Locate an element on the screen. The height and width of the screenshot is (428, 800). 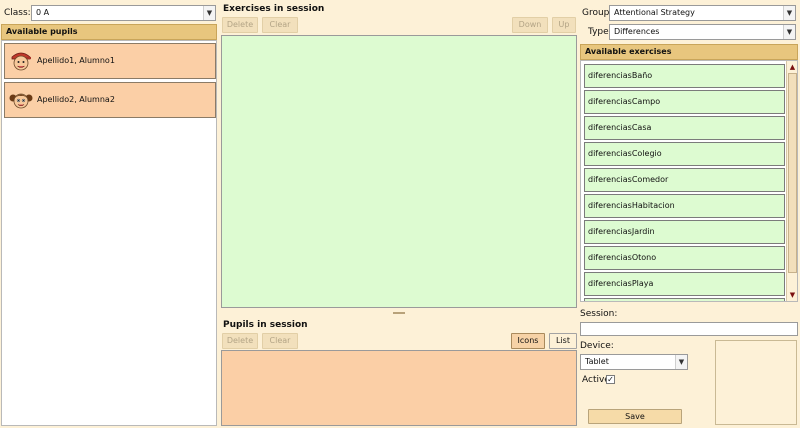
session-name-input is located at coordinates (689, 329).